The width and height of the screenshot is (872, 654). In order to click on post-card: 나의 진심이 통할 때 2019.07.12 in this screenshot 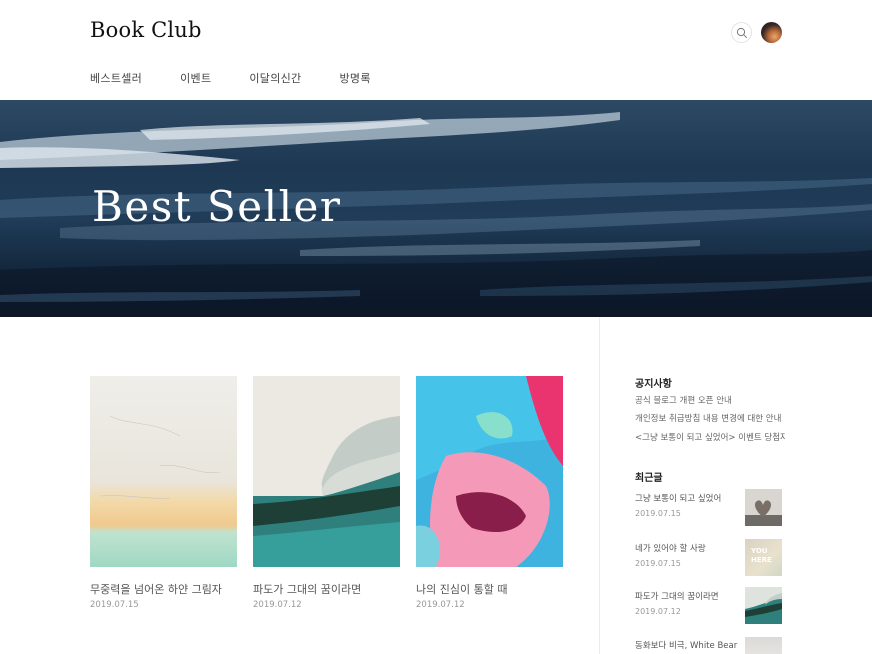, I will do `click(489, 493)`.